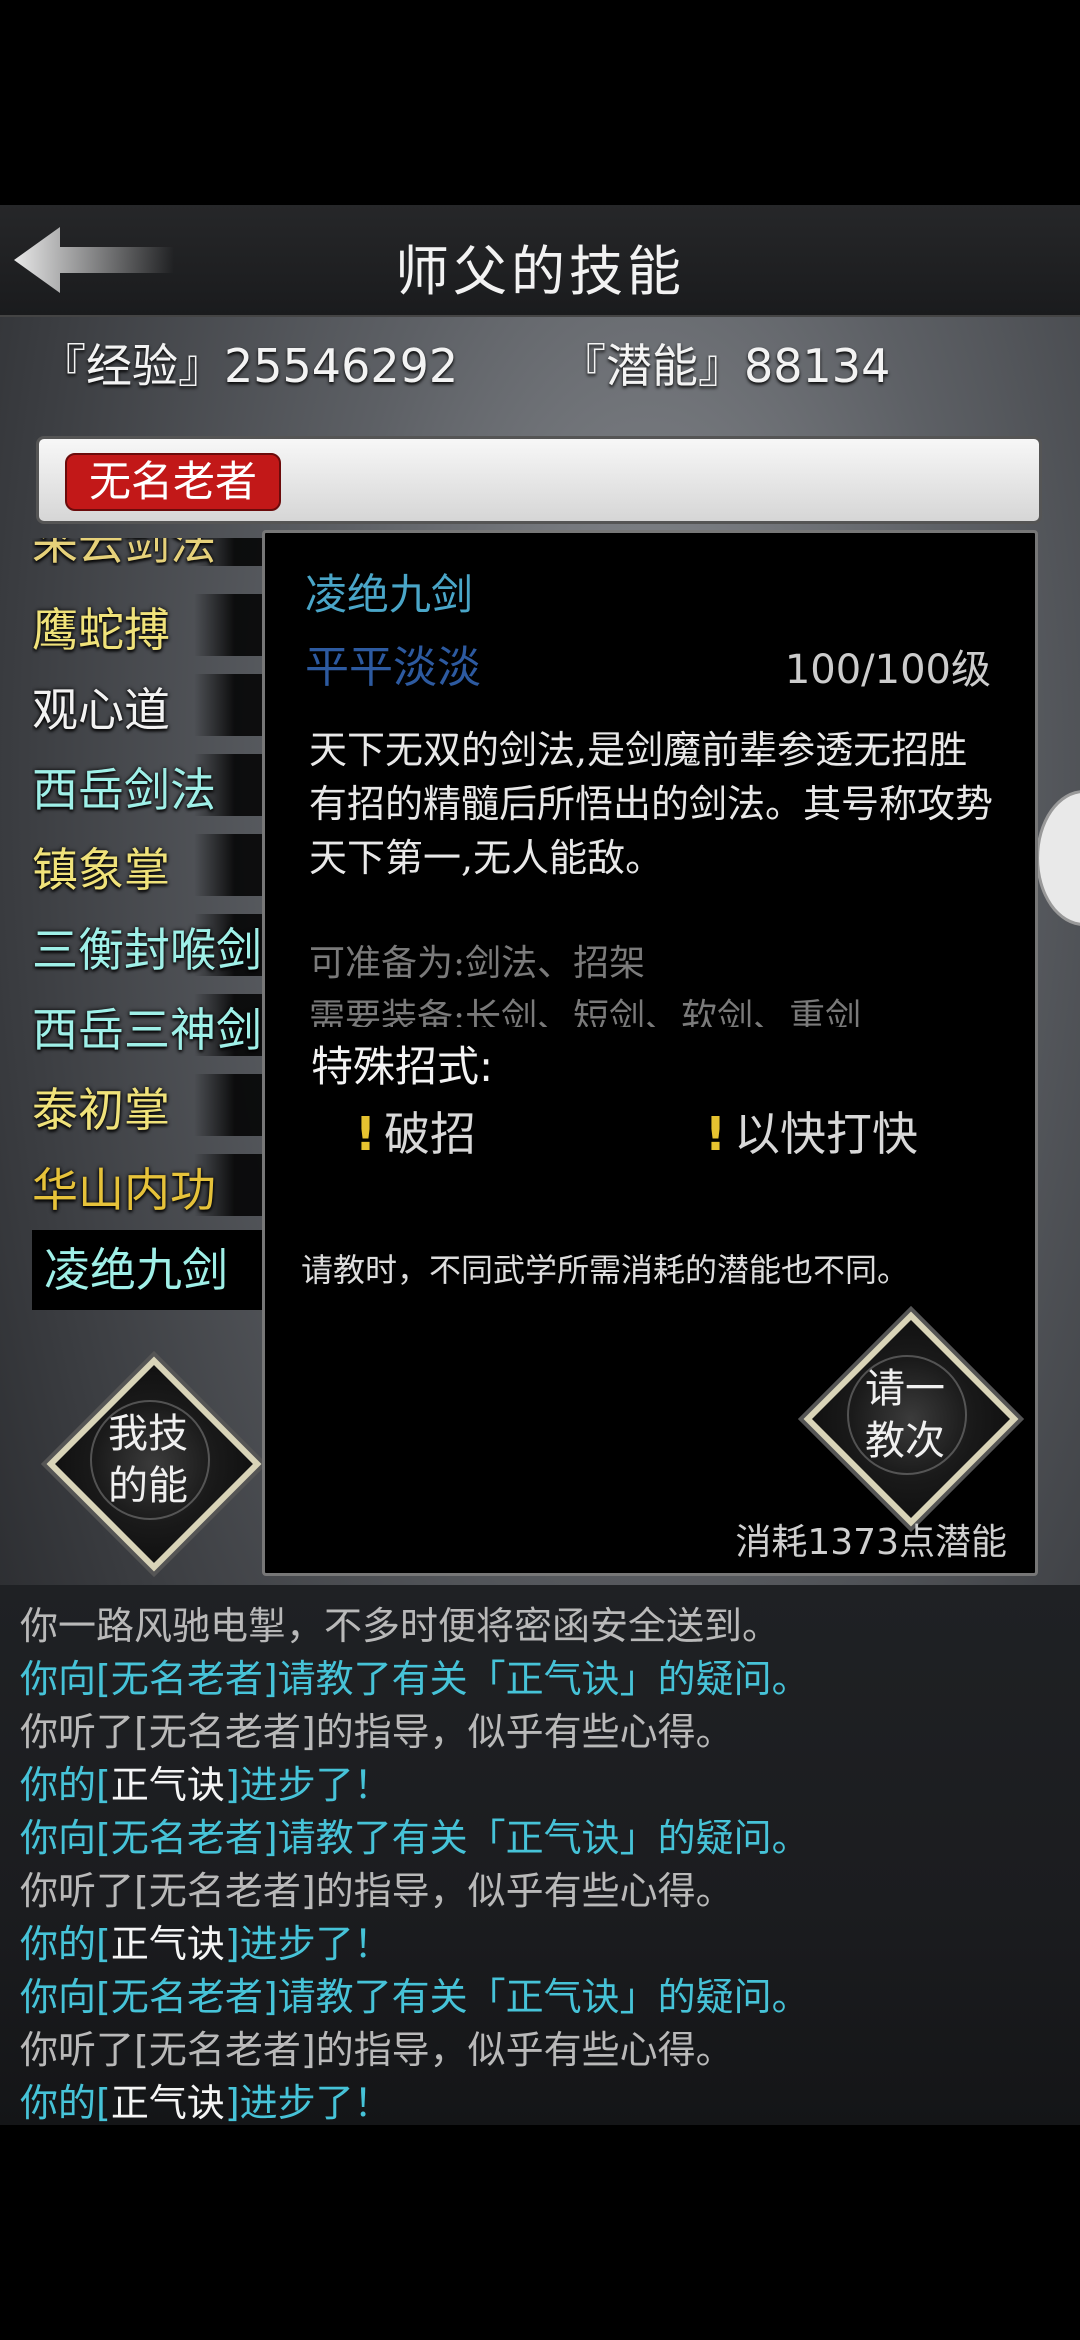  I want to click on equip-info: 可准备为:剑法、招架 需要装备:长剑、短剑、软剑、重剑, so click(654, 982).